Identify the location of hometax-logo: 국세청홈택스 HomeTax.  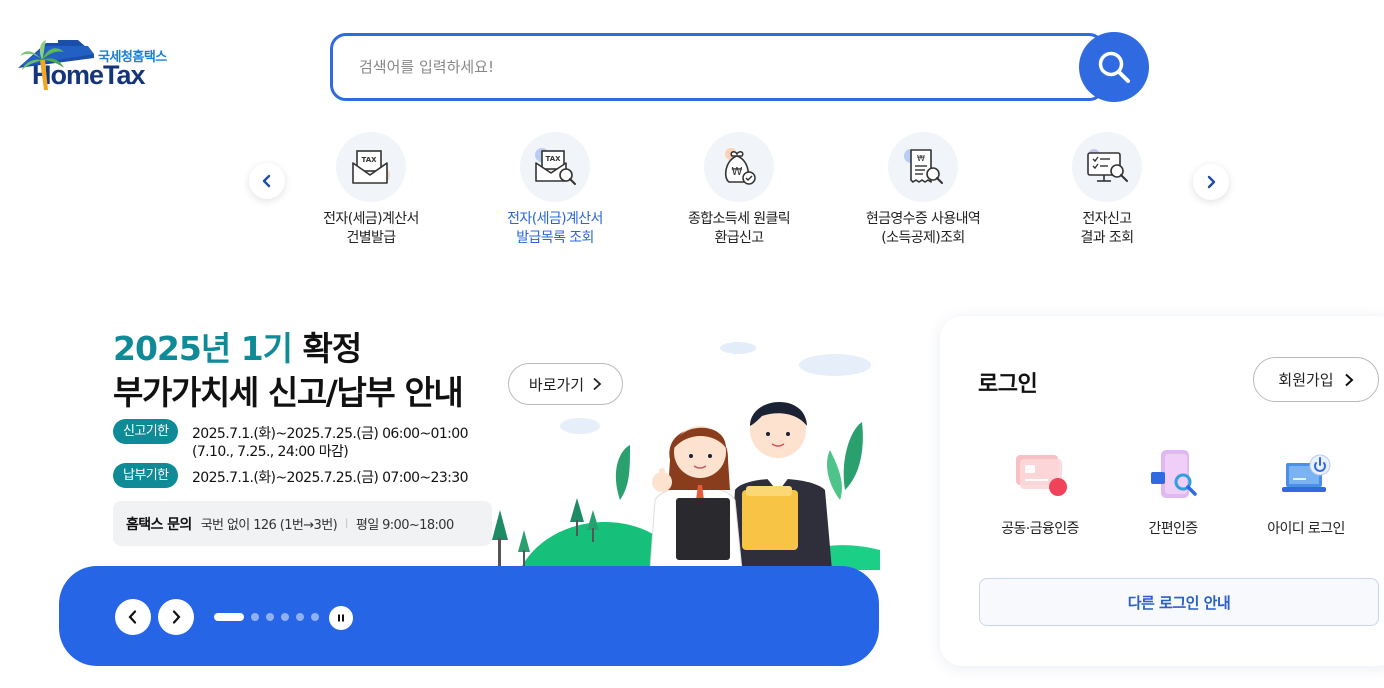
(128, 70).